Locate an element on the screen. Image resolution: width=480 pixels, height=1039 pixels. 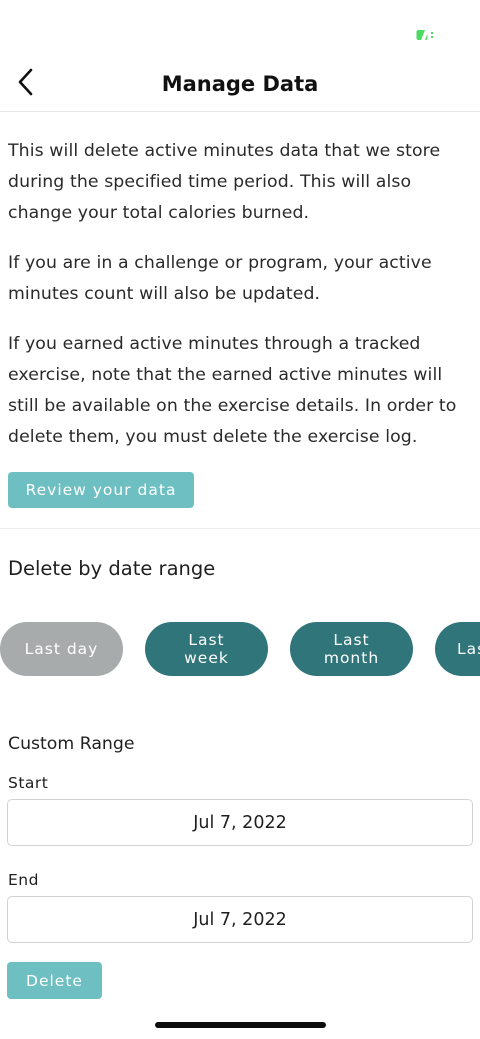
chip-label: Last day is located at coordinates (61, 649).